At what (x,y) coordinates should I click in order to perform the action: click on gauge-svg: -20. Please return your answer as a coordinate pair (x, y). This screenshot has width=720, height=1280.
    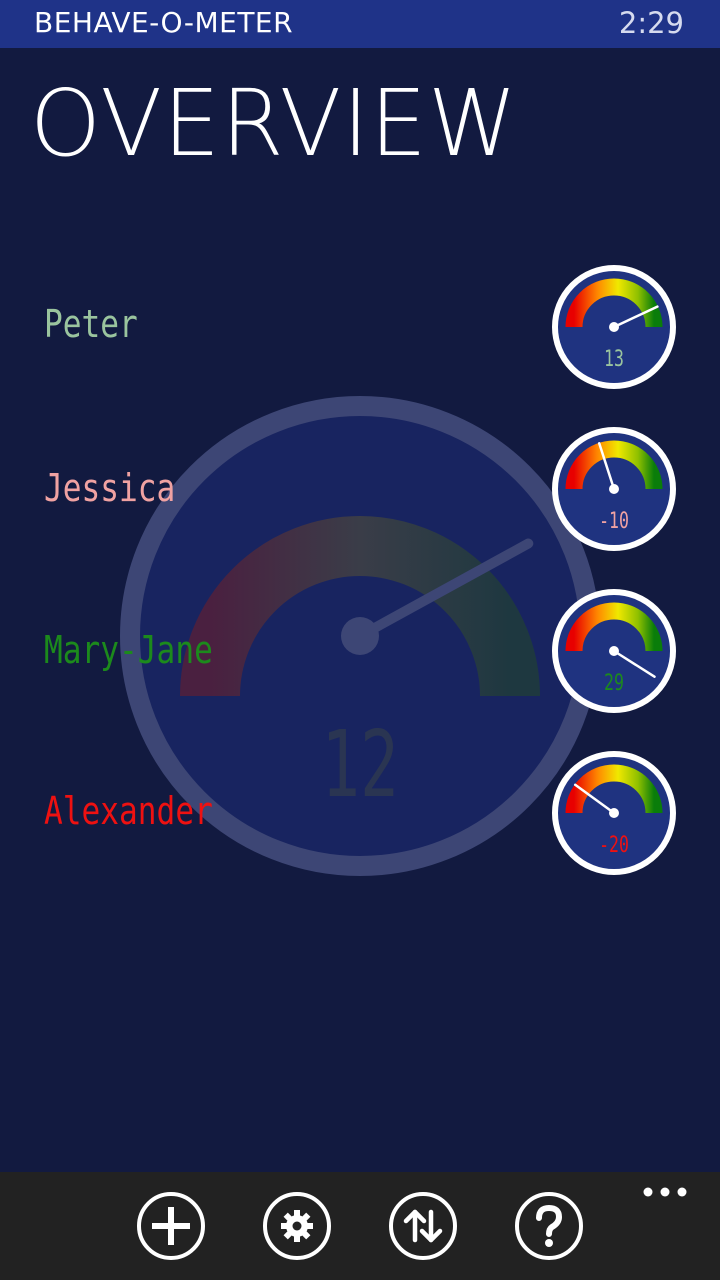
    Looking at the image, I should click on (614, 813).